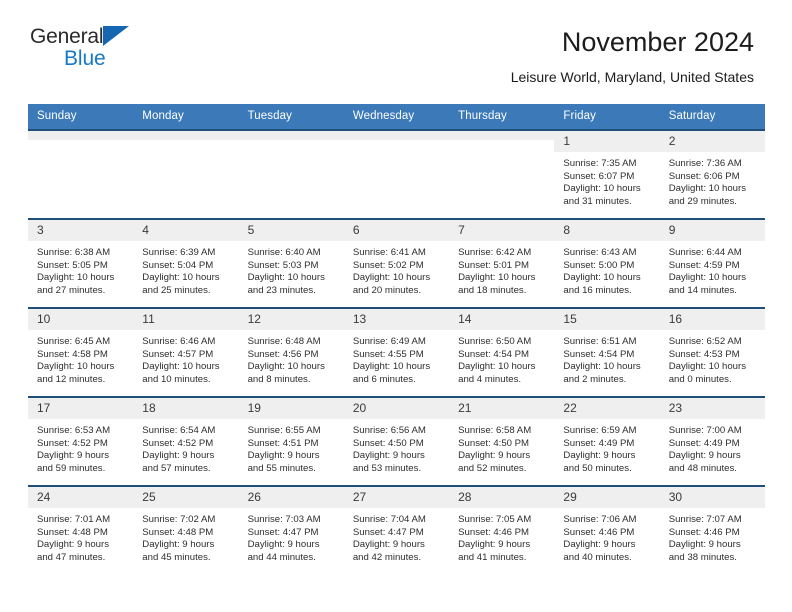 Image resolution: width=792 pixels, height=612 pixels. I want to click on daylight-duration-line2: and 47 minutes., so click(71, 557).